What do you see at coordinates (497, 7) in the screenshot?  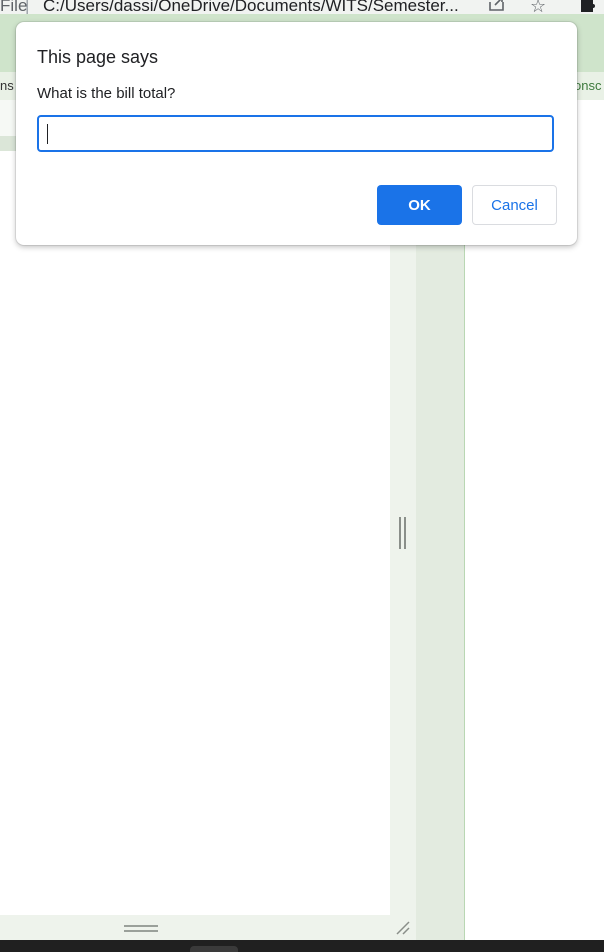 I see `share-icon` at bounding box center [497, 7].